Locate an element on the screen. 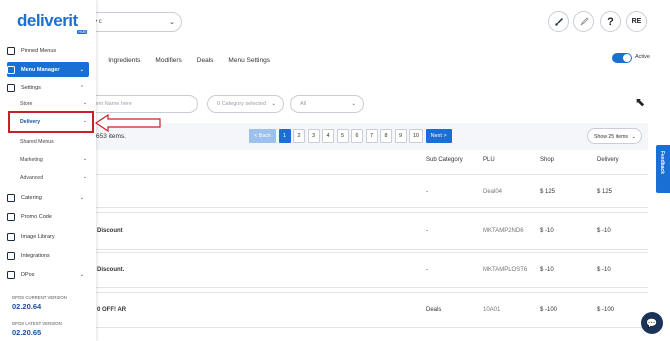 This screenshot has height=341, width=670. page-size-select: Show 25 items ⌄ is located at coordinates (614, 136).